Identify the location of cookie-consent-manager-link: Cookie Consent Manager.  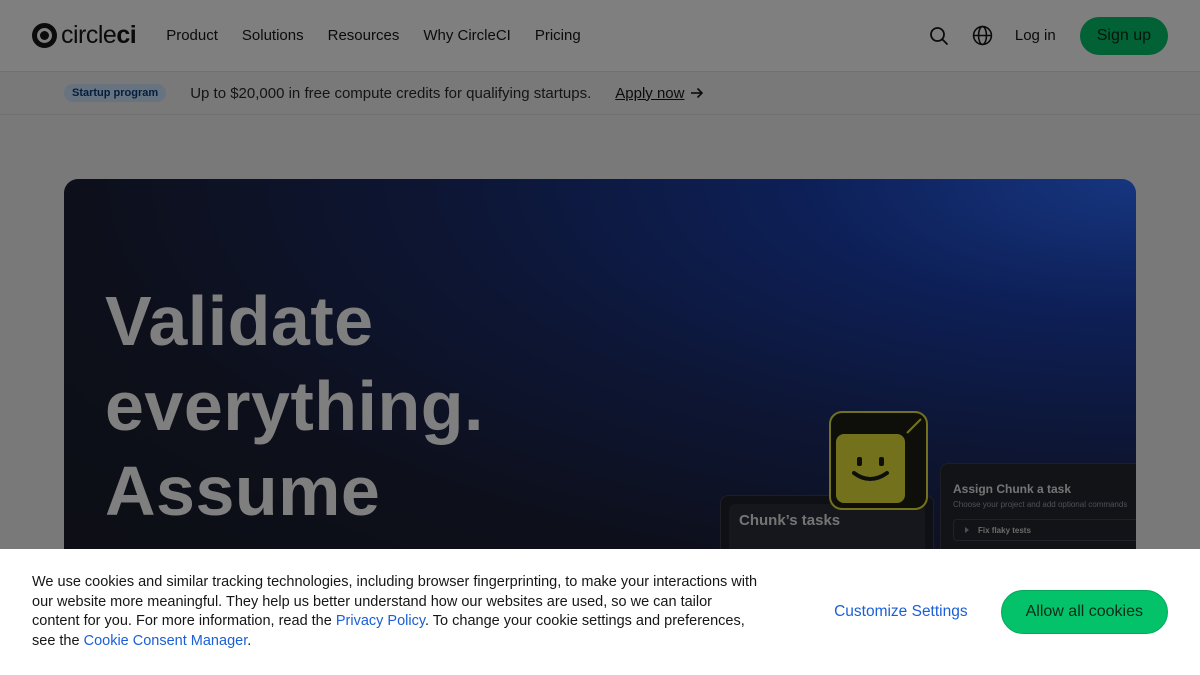
(166, 641).